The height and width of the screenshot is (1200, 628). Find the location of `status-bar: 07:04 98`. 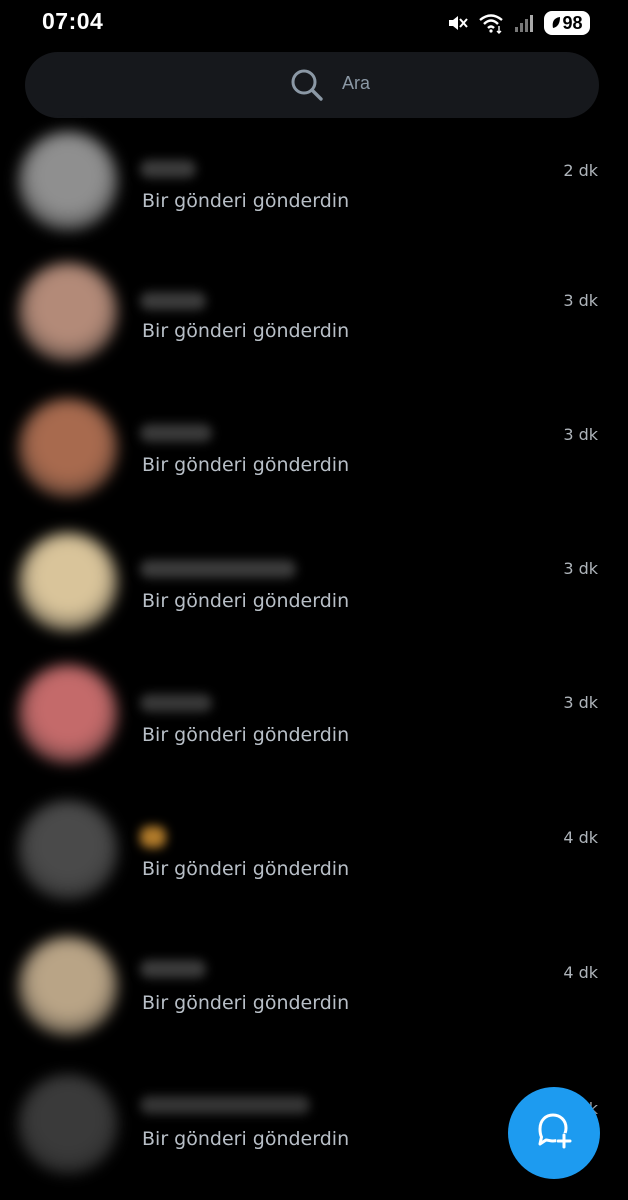

status-bar: 07:04 98 is located at coordinates (314, 23).